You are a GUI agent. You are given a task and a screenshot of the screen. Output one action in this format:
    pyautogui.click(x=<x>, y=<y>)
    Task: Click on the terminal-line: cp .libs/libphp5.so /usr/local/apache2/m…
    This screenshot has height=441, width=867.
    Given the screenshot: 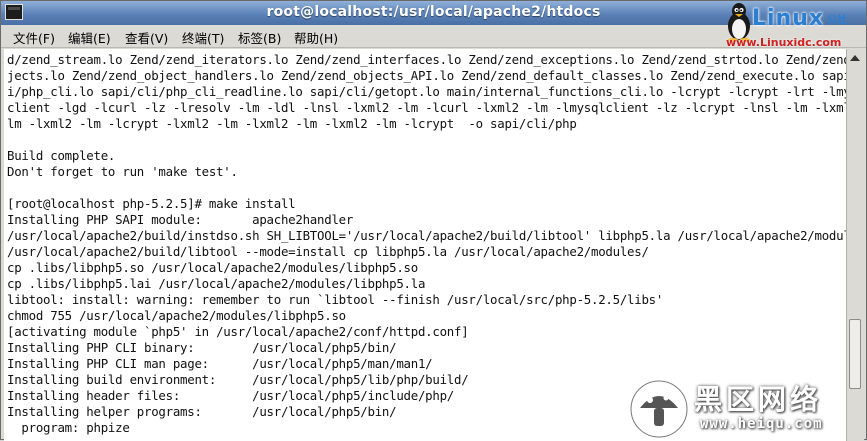 What is the action you would take?
    pyautogui.click(x=212, y=267)
    